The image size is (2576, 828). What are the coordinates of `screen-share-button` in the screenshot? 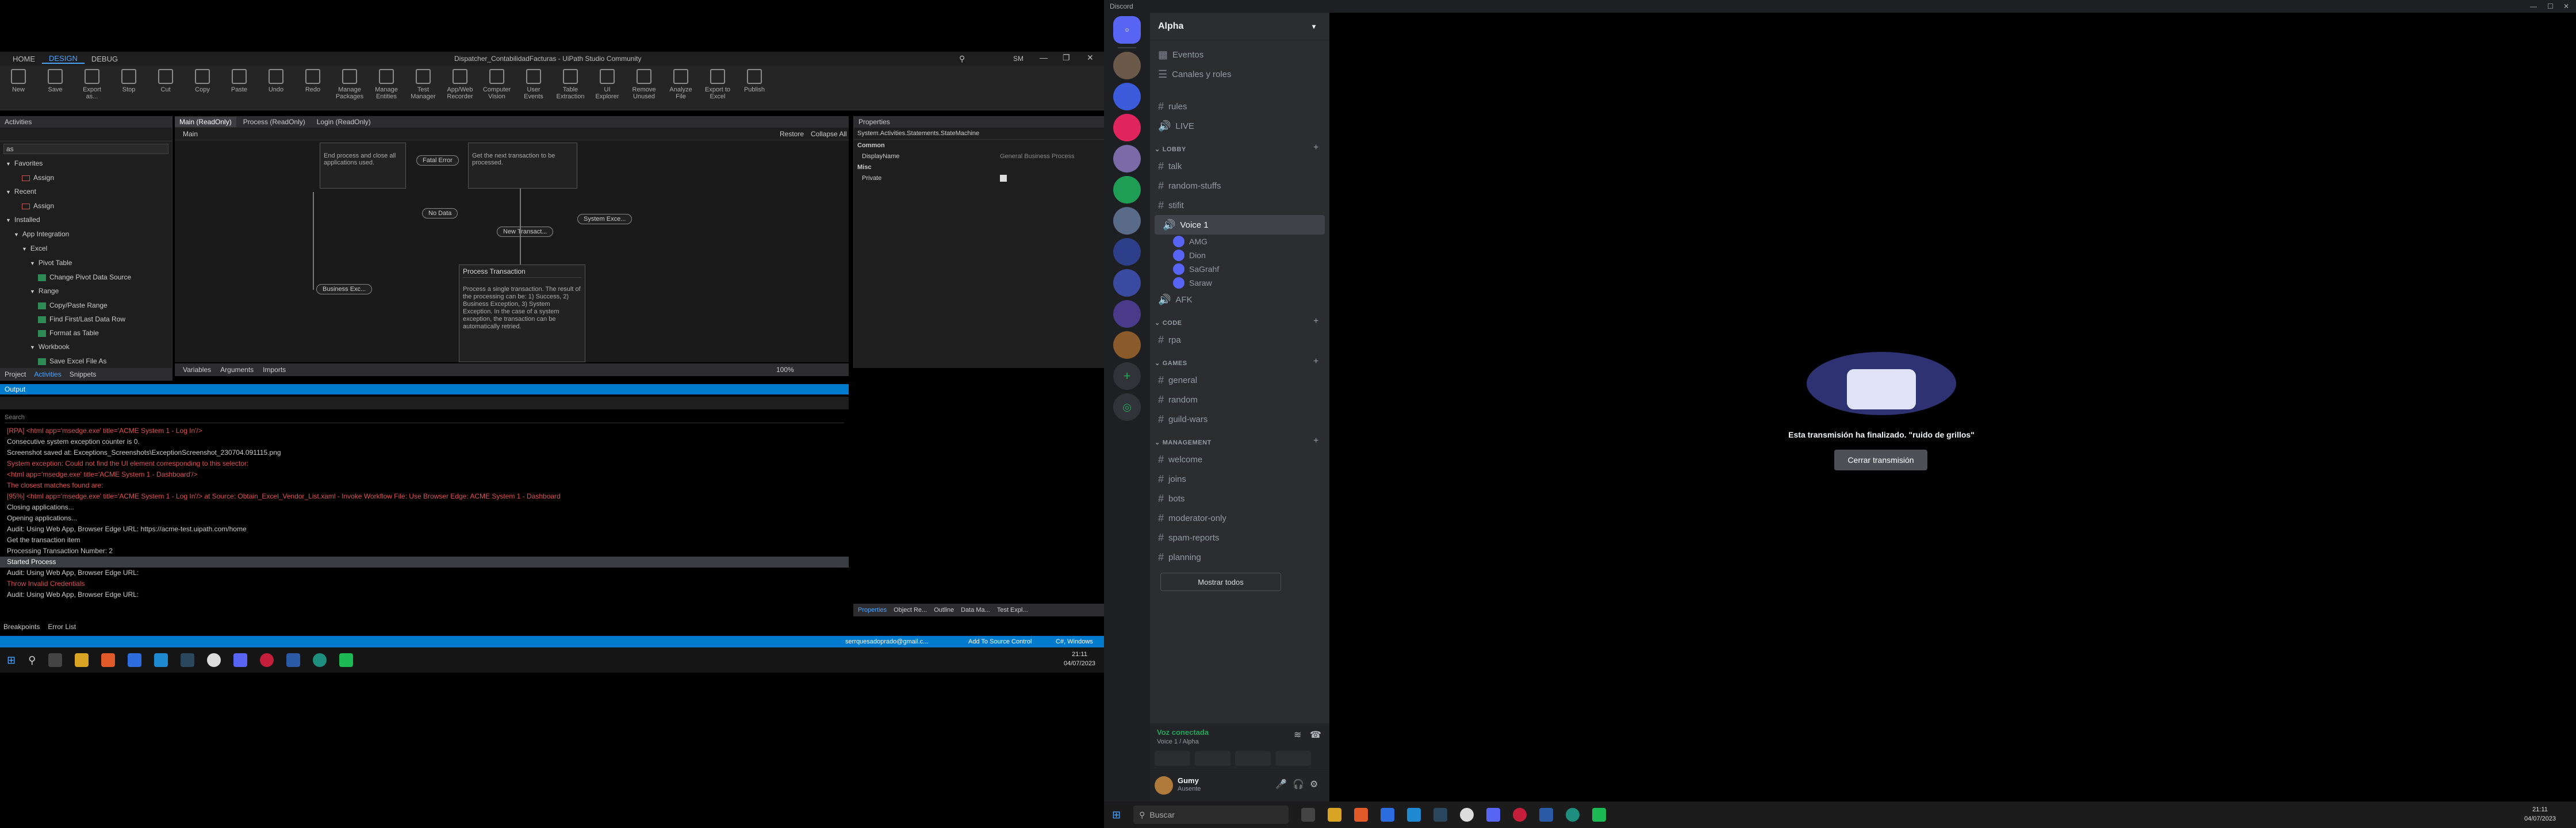 It's located at (1212, 758).